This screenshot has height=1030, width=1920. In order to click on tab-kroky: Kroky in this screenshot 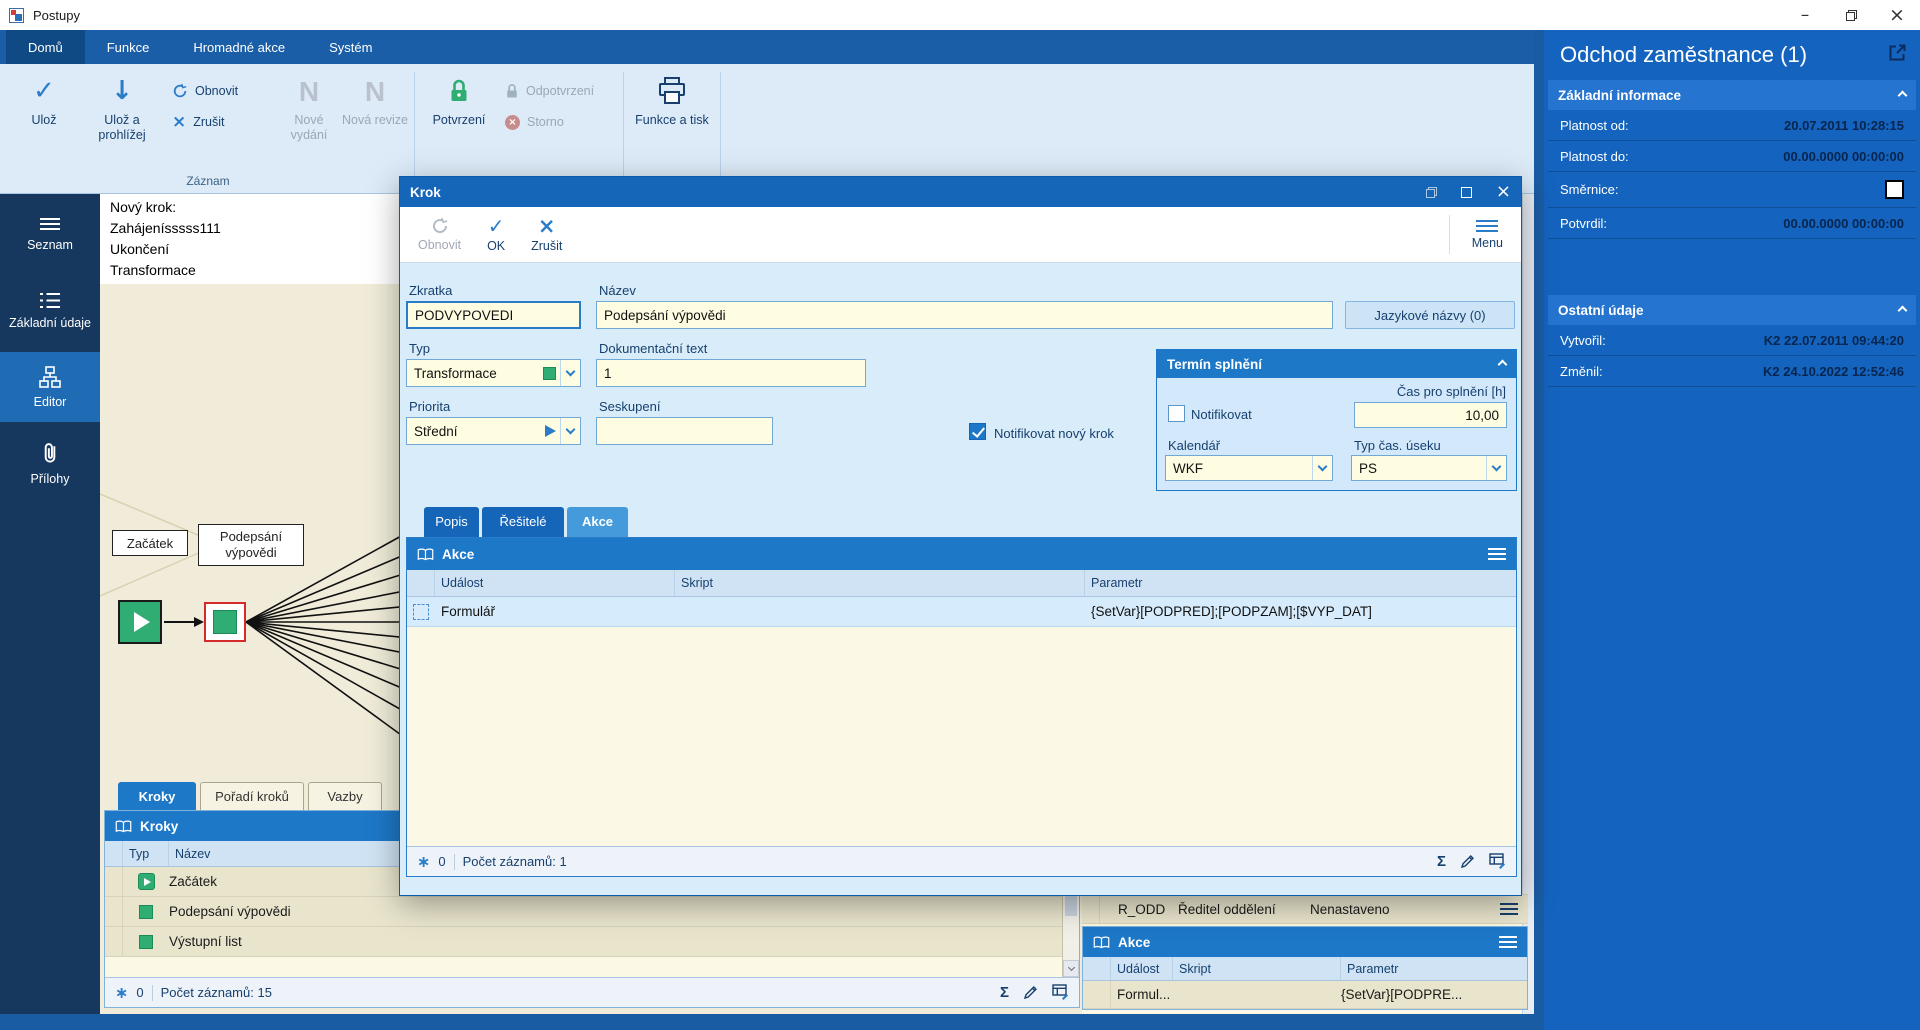, I will do `click(157, 796)`.